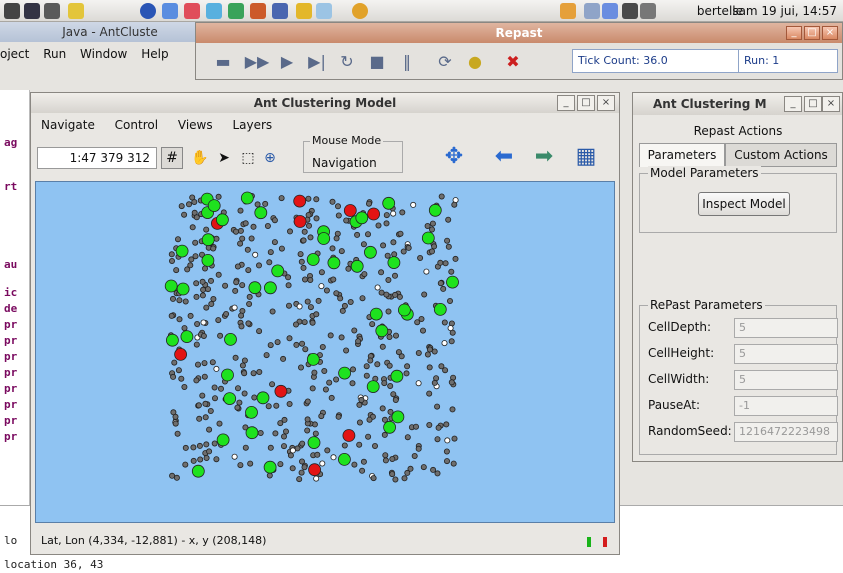  What do you see at coordinates (786, 328) in the screenshot?
I see `celldepth-field: 5` at bounding box center [786, 328].